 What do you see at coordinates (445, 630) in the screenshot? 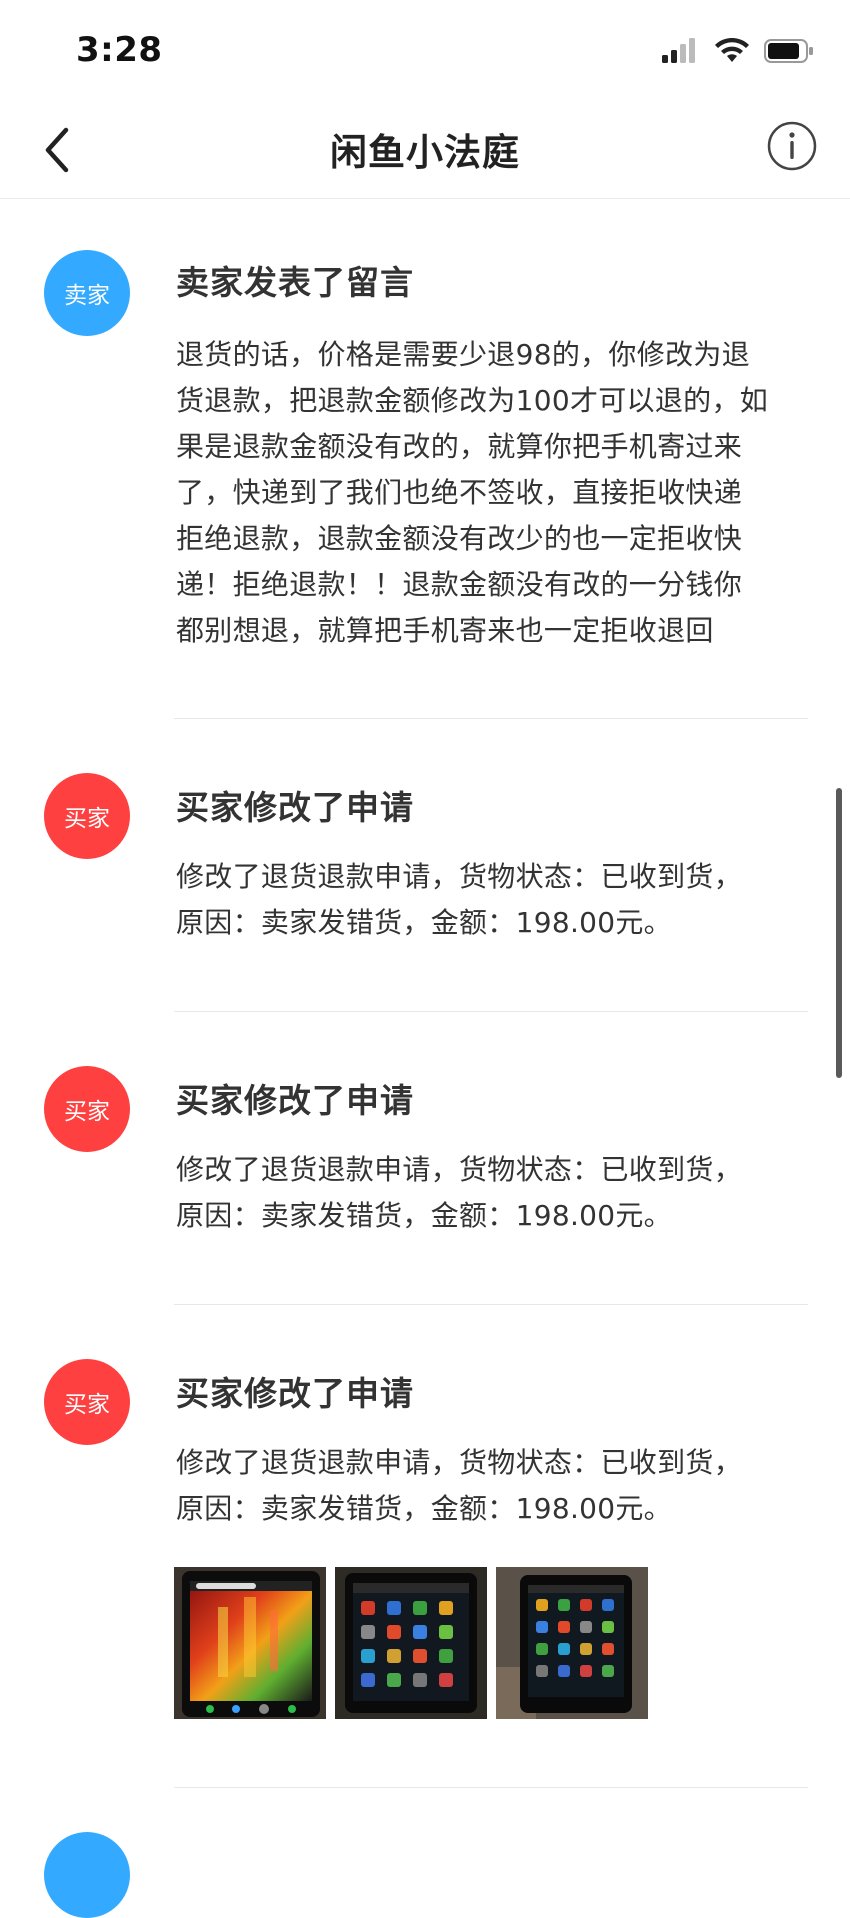
I see `body-line: 都别想退，就算把手机寄来也一定拒收退回` at bounding box center [445, 630].